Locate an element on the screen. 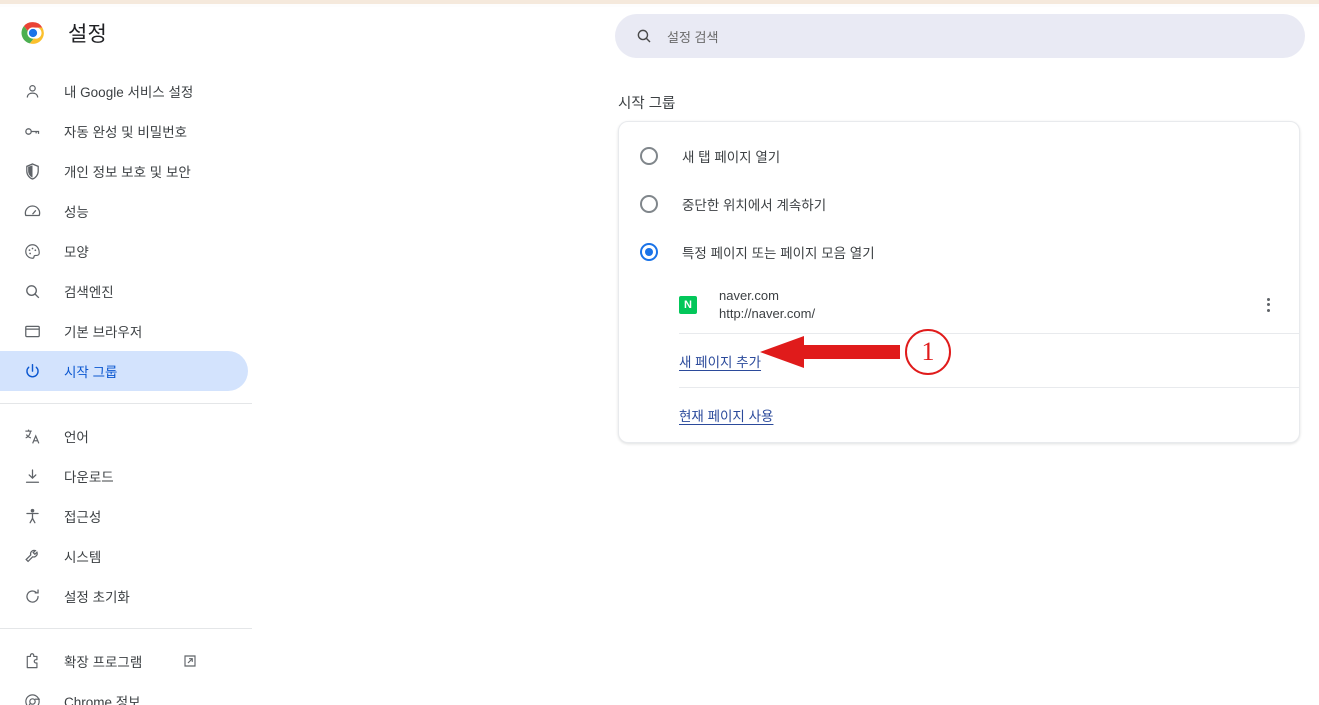 The image size is (1319, 705). extension-icon is located at coordinates (32, 661).